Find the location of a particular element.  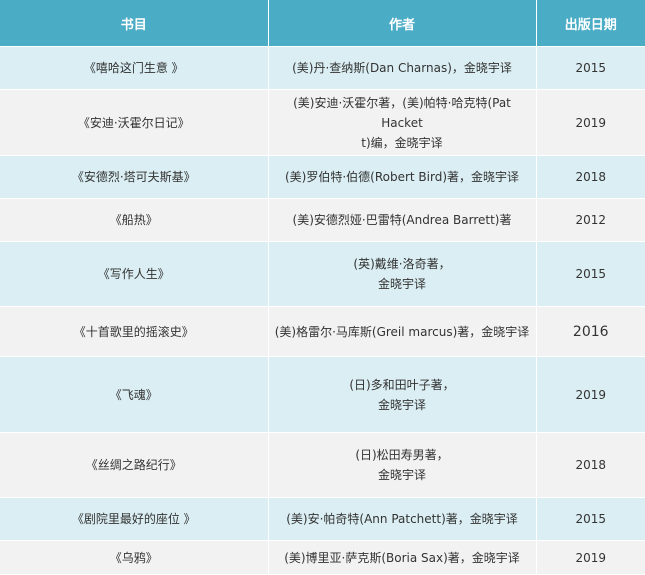

header-title: 书目 is located at coordinates (134, 23).